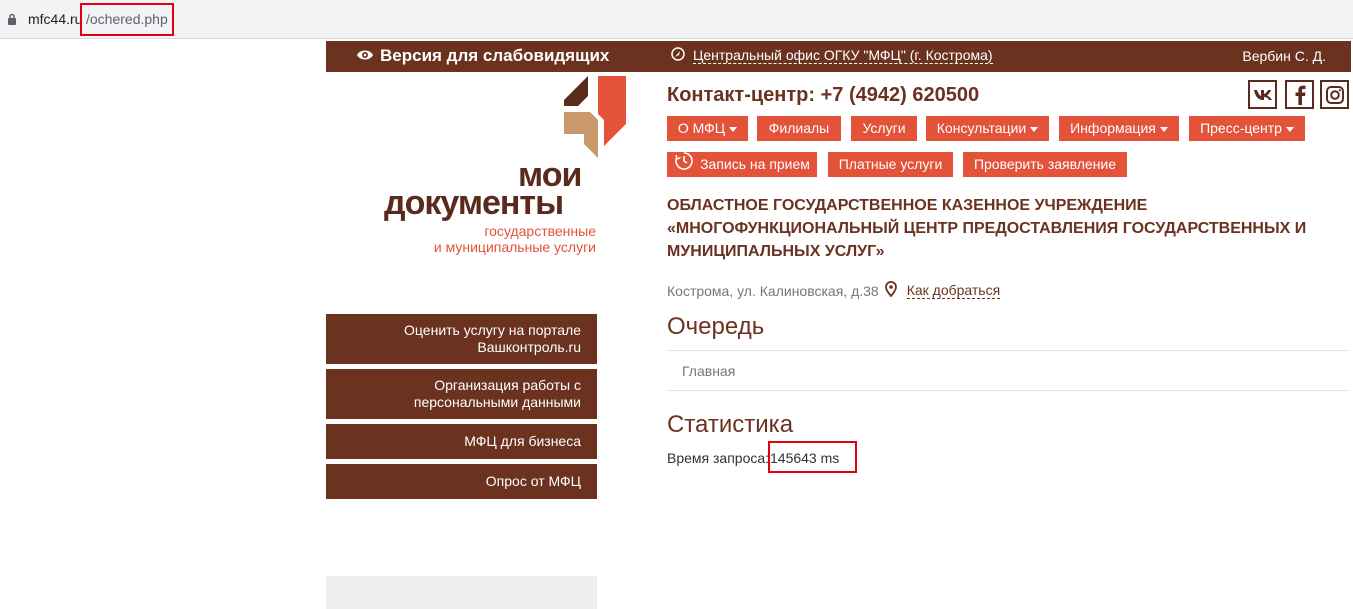 This screenshot has height=609, width=1353. I want to click on nav-services-label: Услуги, so click(884, 128).